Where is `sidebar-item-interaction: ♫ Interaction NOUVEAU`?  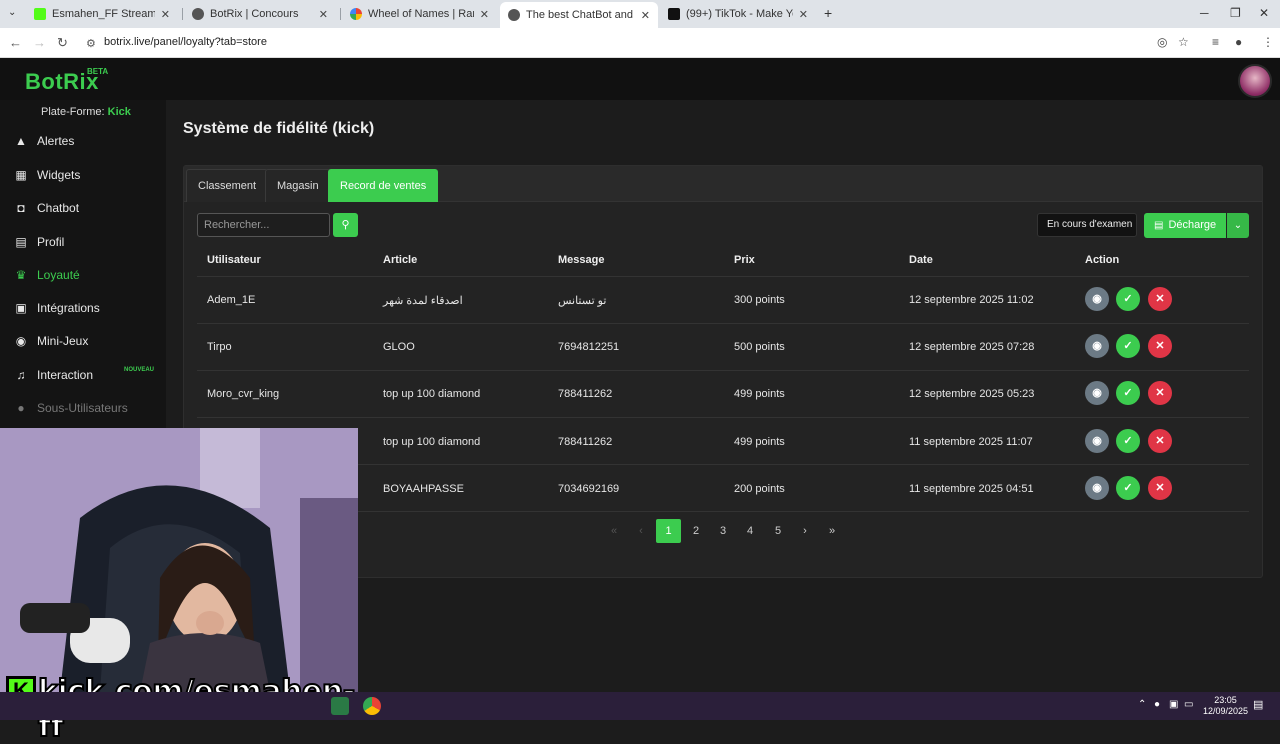
sidebar-item-interaction: ♫ Interaction NOUVEAU is located at coordinates (83, 375).